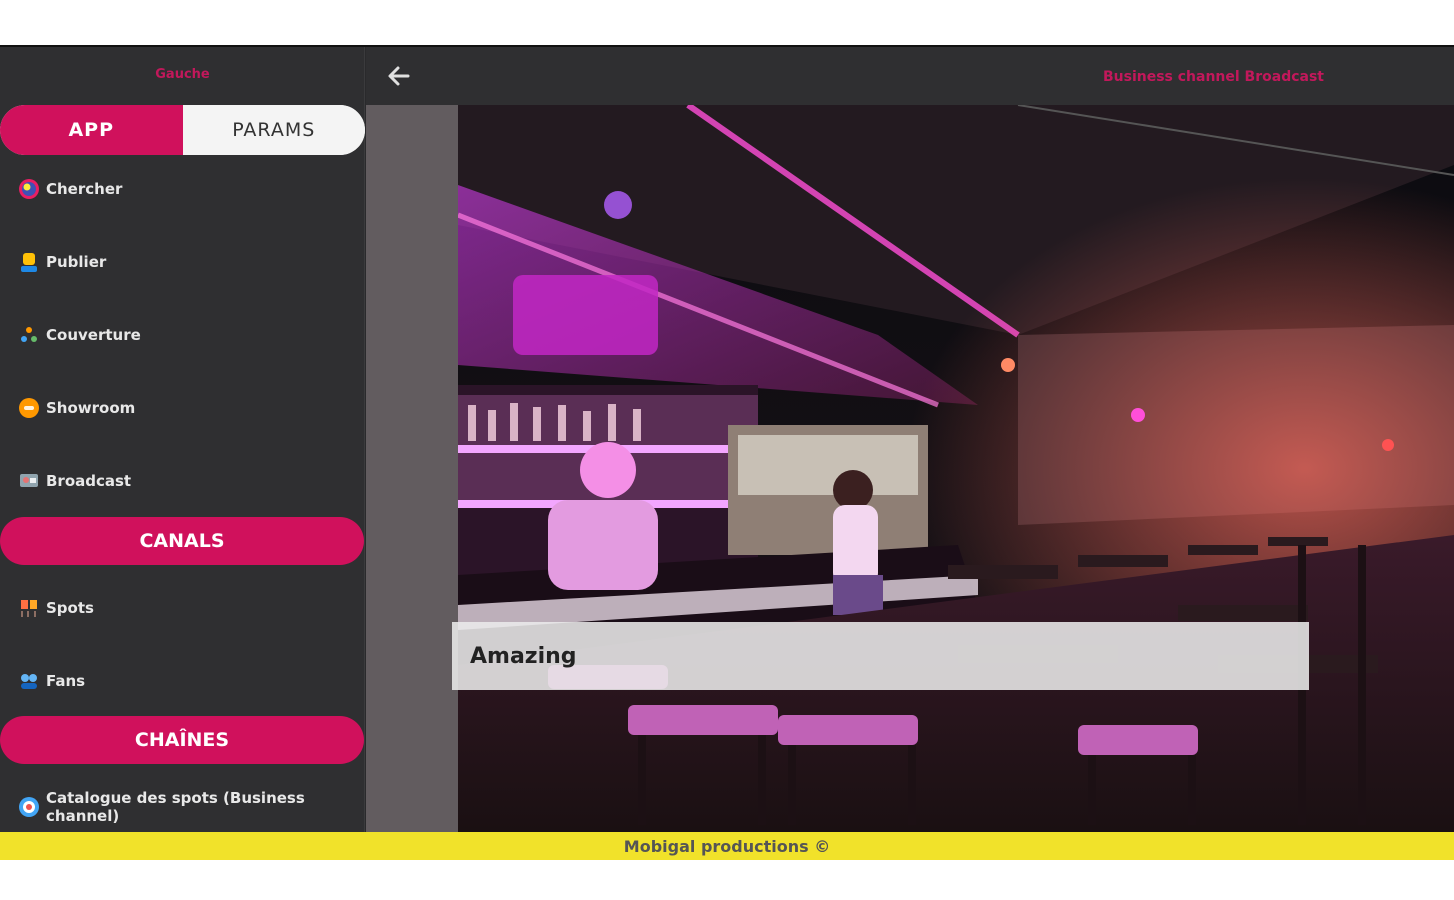  I want to click on spots-icon, so click(29, 608).